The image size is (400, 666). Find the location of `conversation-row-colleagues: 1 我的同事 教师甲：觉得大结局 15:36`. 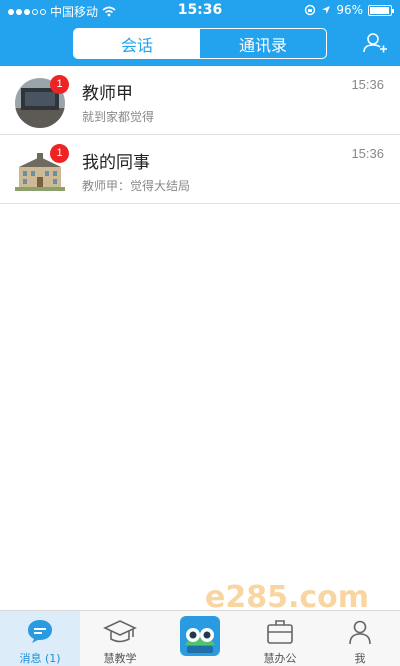

conversation-row-colleagues: 1 我的同事 教师甲：觉得大结局 15:36 is located at coordinates (200, 169).